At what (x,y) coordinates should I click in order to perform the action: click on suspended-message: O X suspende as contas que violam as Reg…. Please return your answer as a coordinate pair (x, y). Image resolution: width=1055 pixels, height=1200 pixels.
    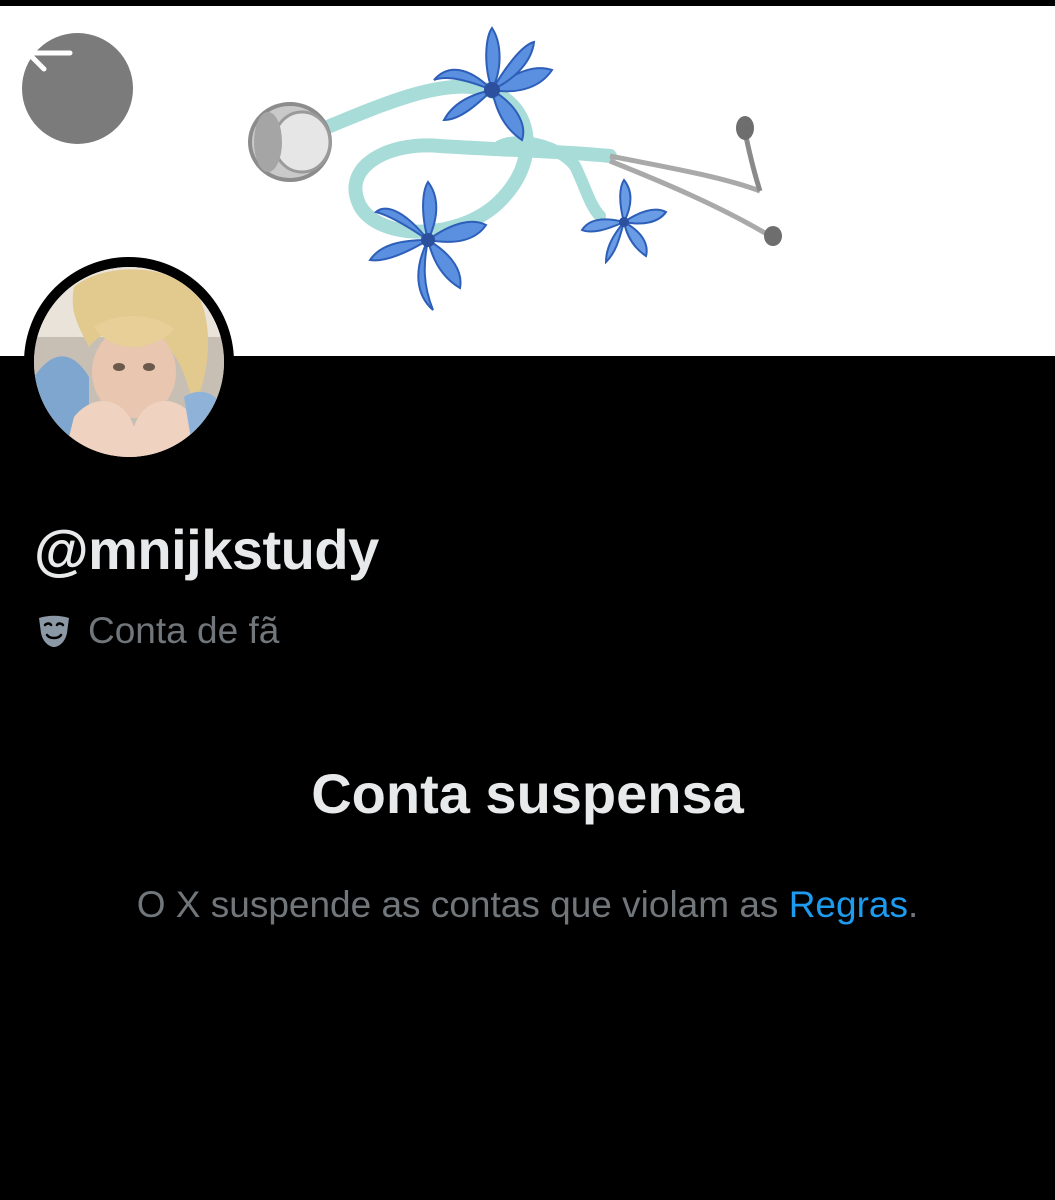
    Looking at the image, I should click on (527, 905).